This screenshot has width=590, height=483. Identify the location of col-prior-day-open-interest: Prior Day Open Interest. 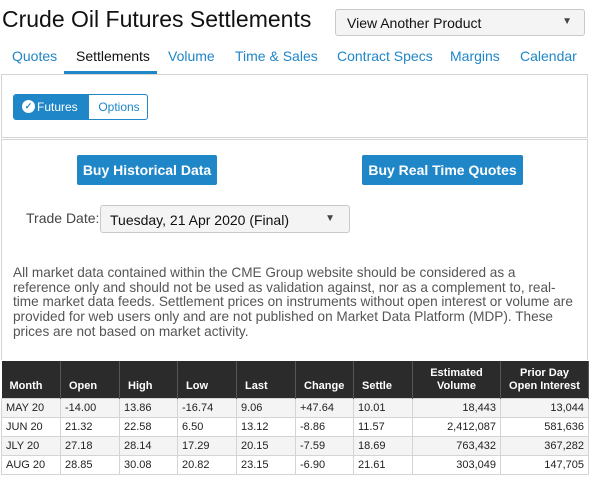
(544, 379).